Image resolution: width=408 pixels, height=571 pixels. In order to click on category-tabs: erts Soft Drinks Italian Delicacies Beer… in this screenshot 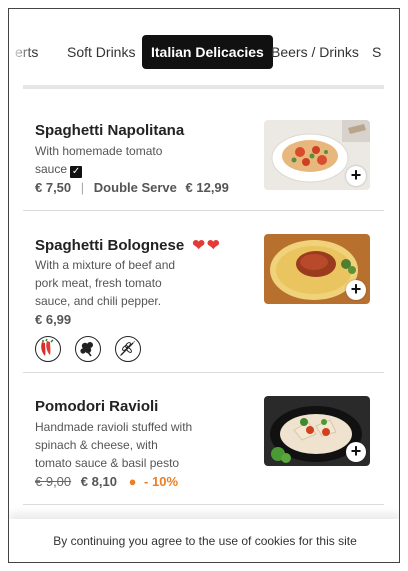, I will do `click(204, 52)`.